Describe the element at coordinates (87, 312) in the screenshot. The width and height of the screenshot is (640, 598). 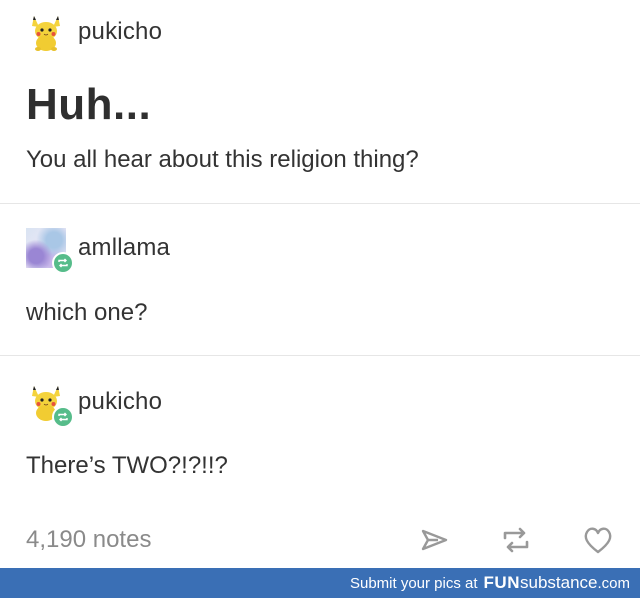
I see `reblog-text: which one?` at that location.